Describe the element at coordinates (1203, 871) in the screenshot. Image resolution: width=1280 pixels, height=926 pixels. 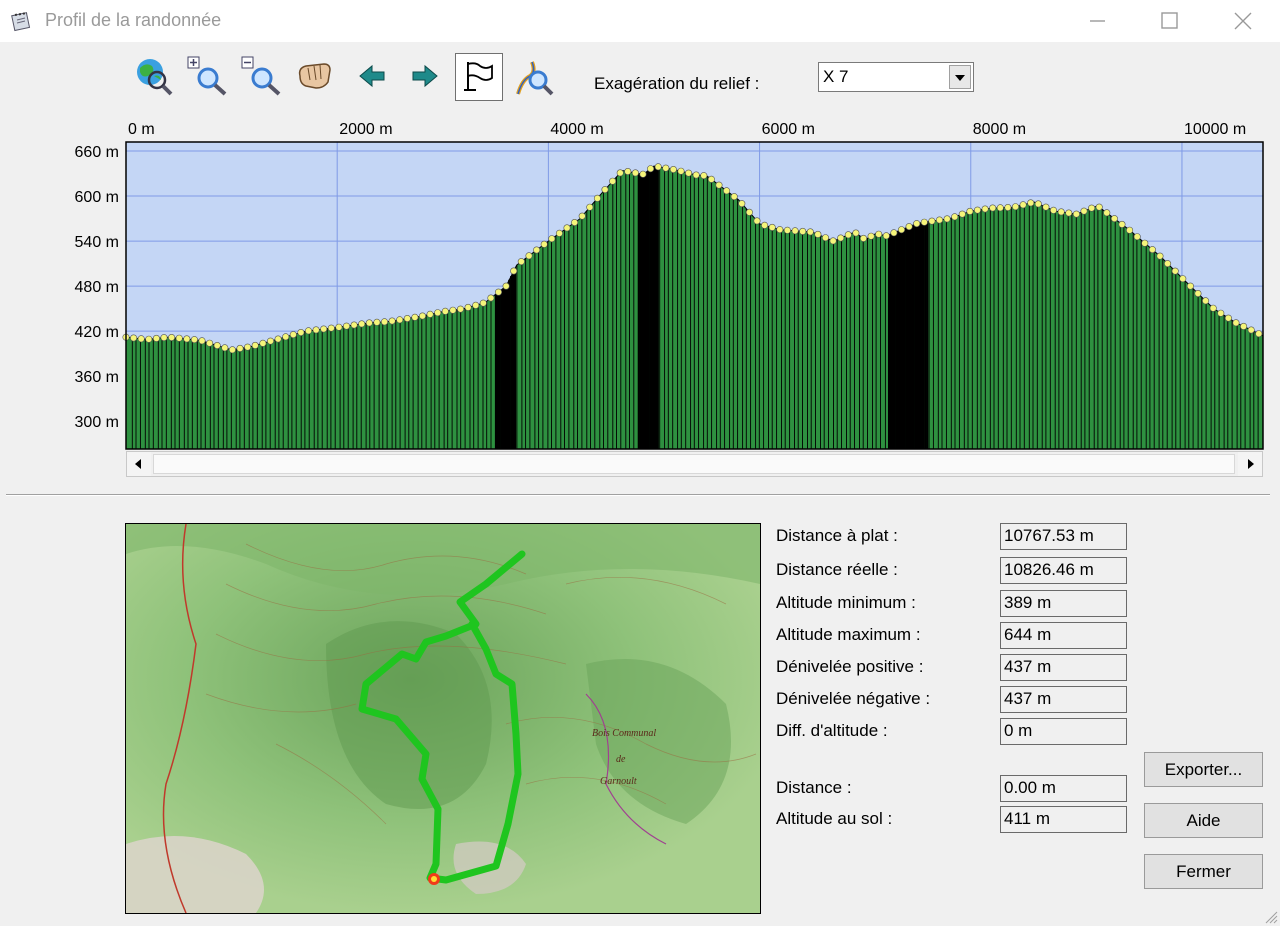
I see `close-button: Fermer` at that location.